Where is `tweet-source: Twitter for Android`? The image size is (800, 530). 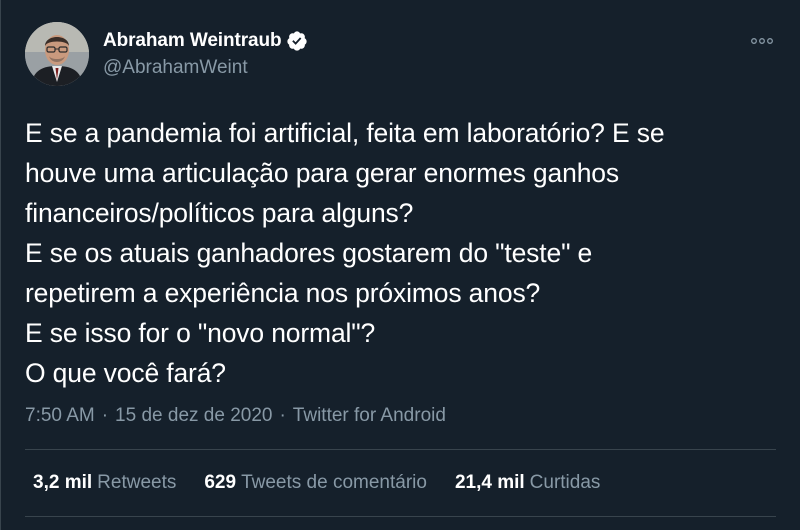
tweet-source: Twitter for Android is located at coordinates (369, 416).